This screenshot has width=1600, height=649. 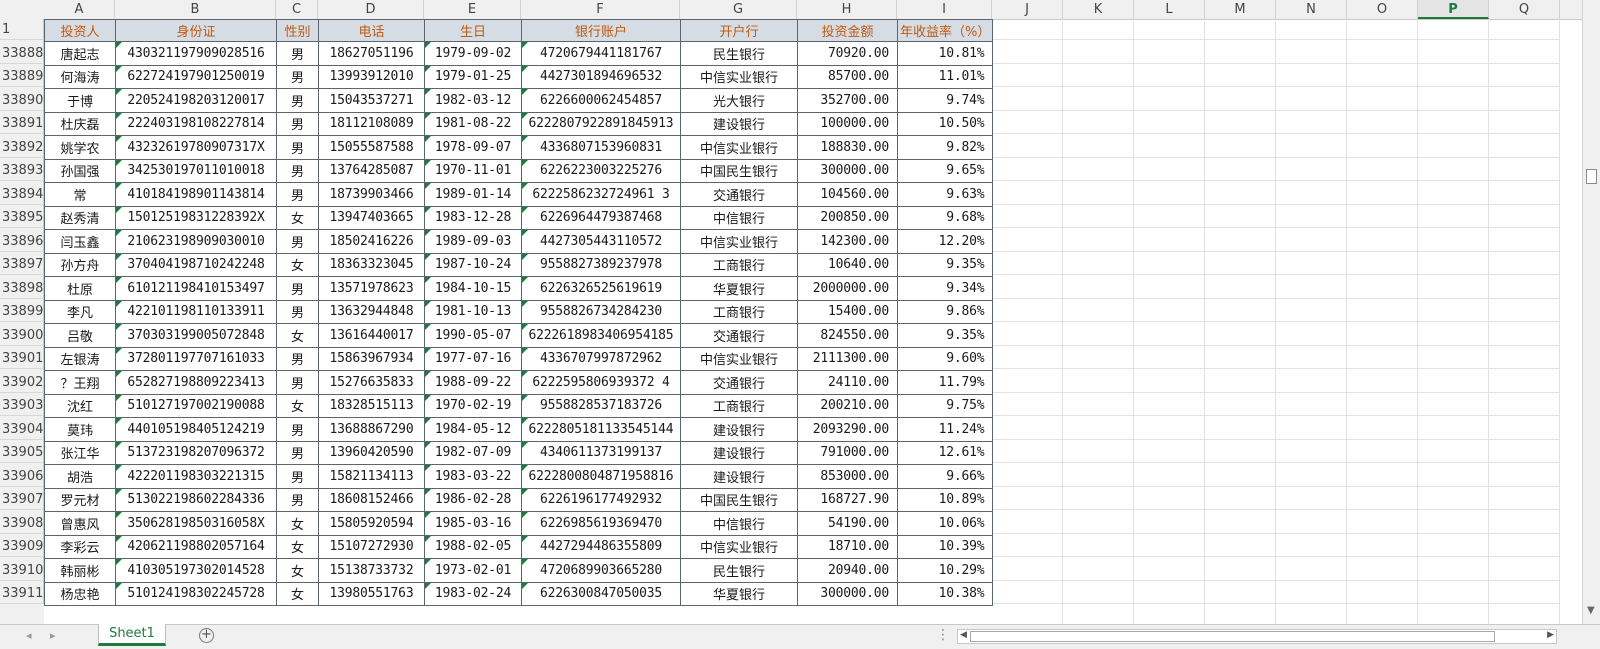 I want to click on cell-name: 吕敬, so click(x=80, y=335).